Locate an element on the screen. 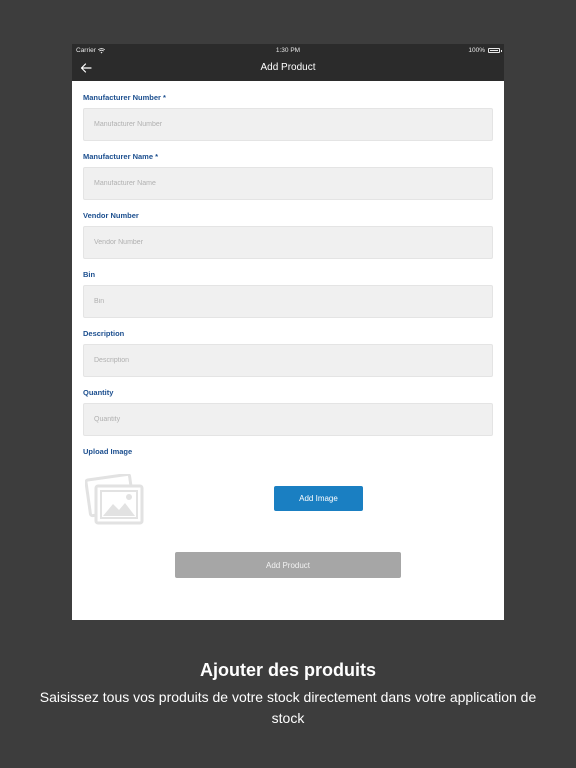  nav-bar: Add Product is located at coordinates (288, 68).